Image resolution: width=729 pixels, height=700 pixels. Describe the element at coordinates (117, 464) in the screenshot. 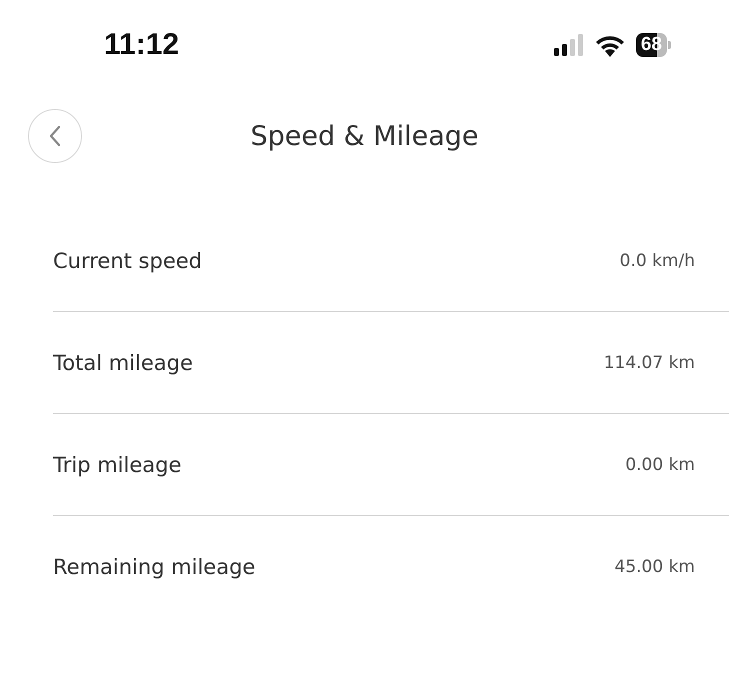

I see `row-label: Trip mileage` at that location.